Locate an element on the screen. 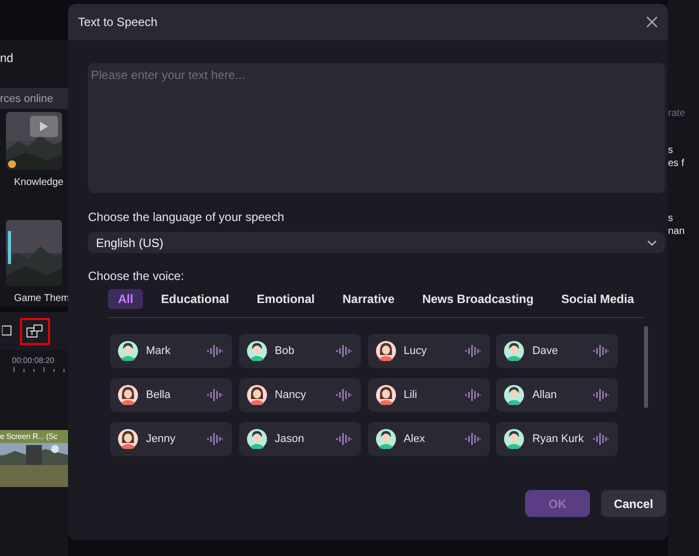 The width and height of the screenshot is (699, 556). media-label: Knowledge is located at coordinates (38, 183).